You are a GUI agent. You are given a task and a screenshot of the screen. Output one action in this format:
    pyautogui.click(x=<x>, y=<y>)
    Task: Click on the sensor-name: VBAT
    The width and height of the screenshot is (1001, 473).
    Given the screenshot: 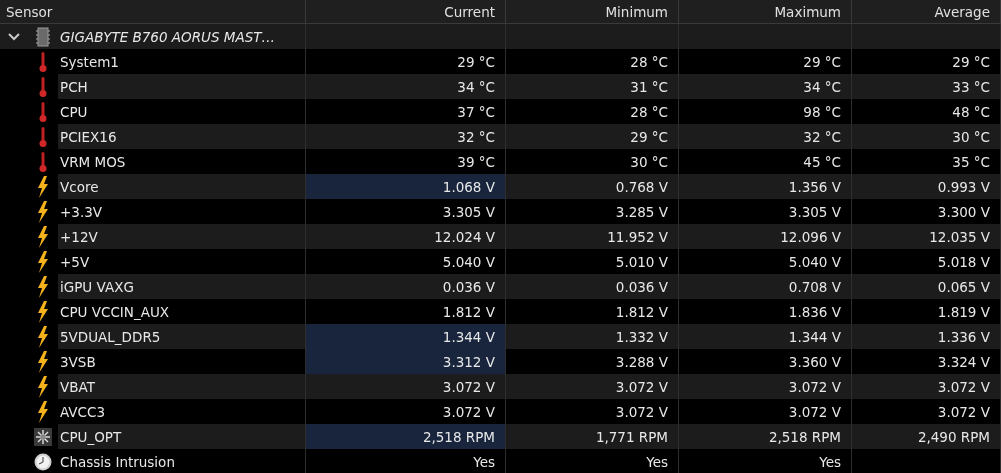 What is the action you would take?
    pyautogui.click(x=76, y=386)
    